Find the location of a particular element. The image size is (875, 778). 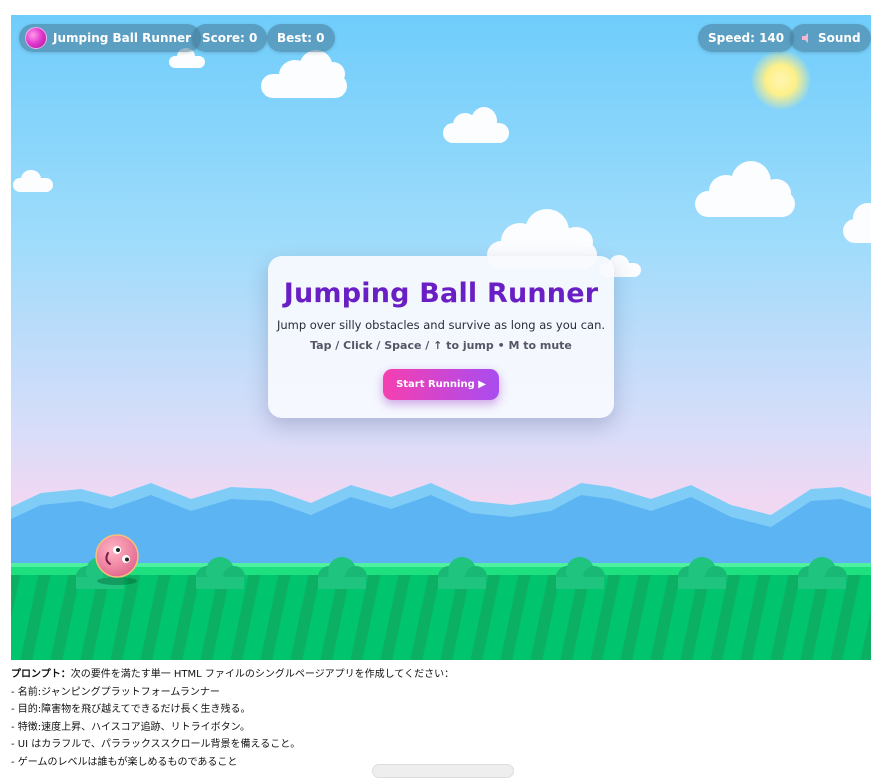

start-running-button: Start Running ▶ is located at coordinates (441, 384).